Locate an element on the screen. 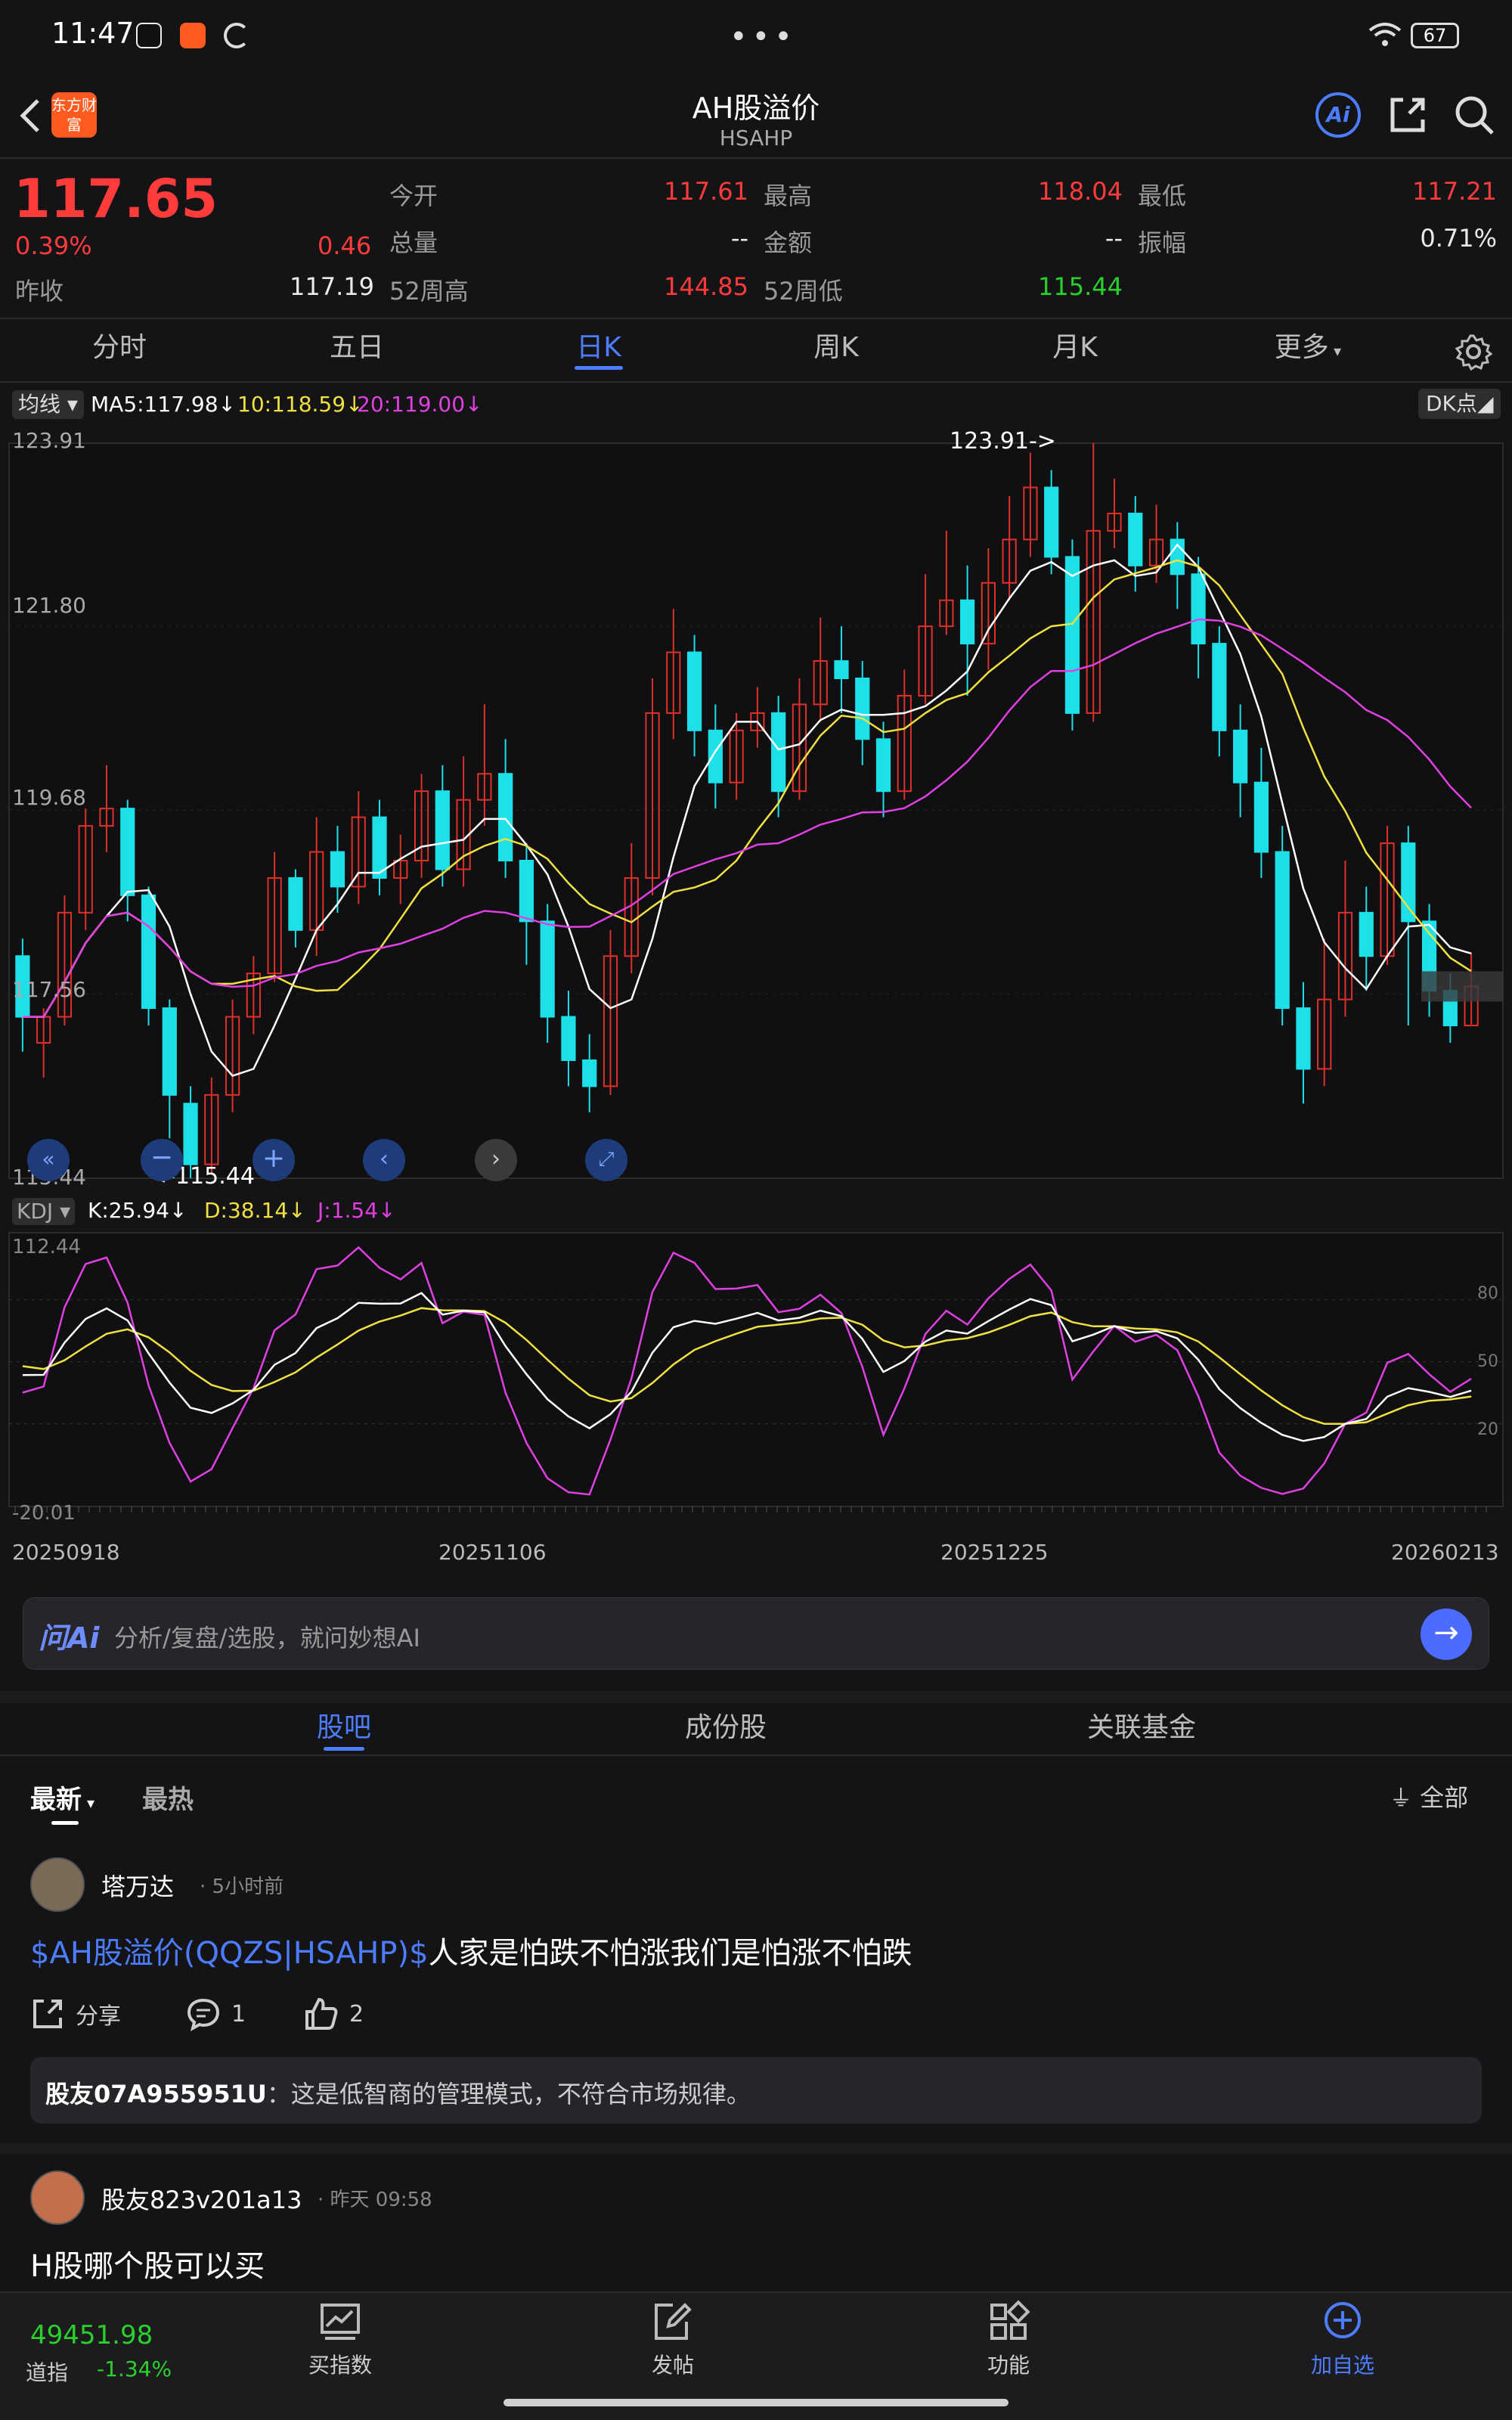 The height and width of the screenshot is (2420, 1512). kdj-j-value: J:1.54↓ is located at coordinates (357, 1210).